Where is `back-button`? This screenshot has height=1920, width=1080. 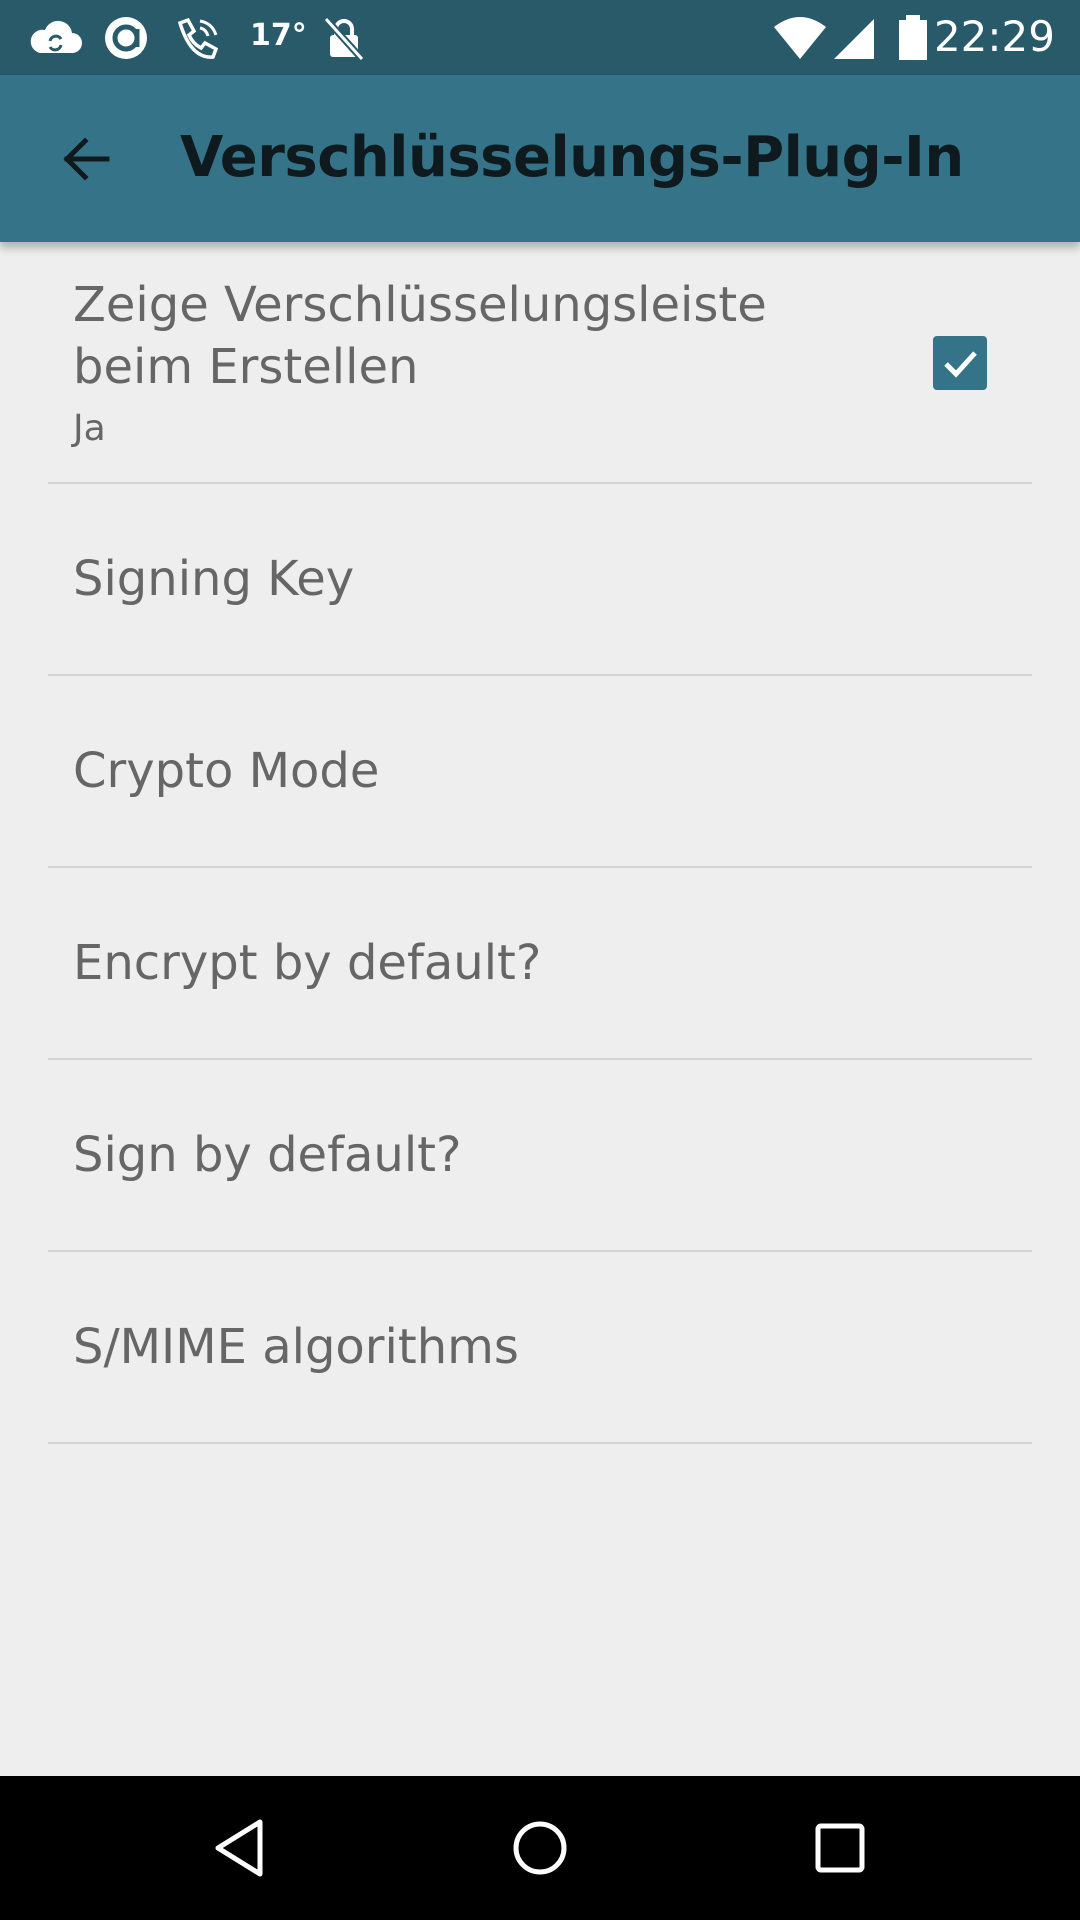
back-button is located at coordinates (85, 159).